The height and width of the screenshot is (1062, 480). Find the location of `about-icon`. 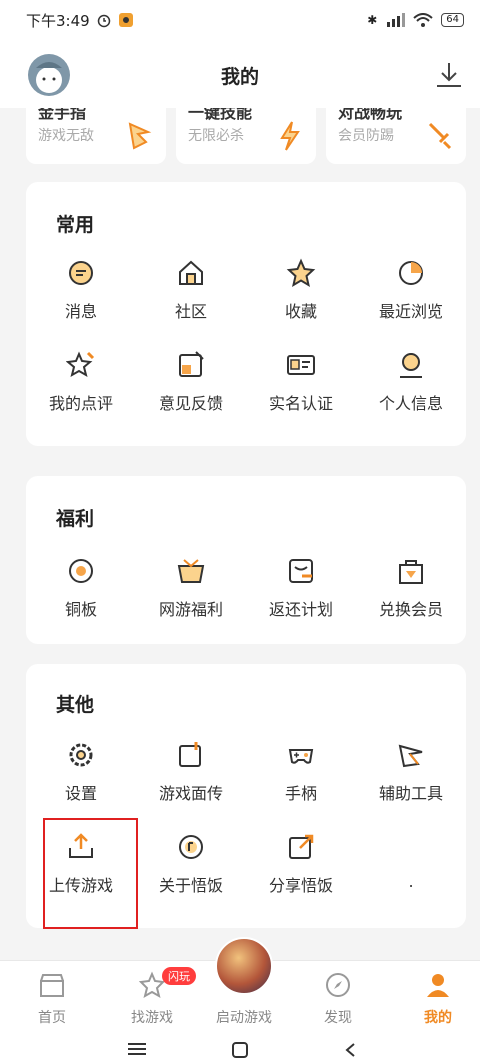

about-icon is located at coordinates (191, 847).